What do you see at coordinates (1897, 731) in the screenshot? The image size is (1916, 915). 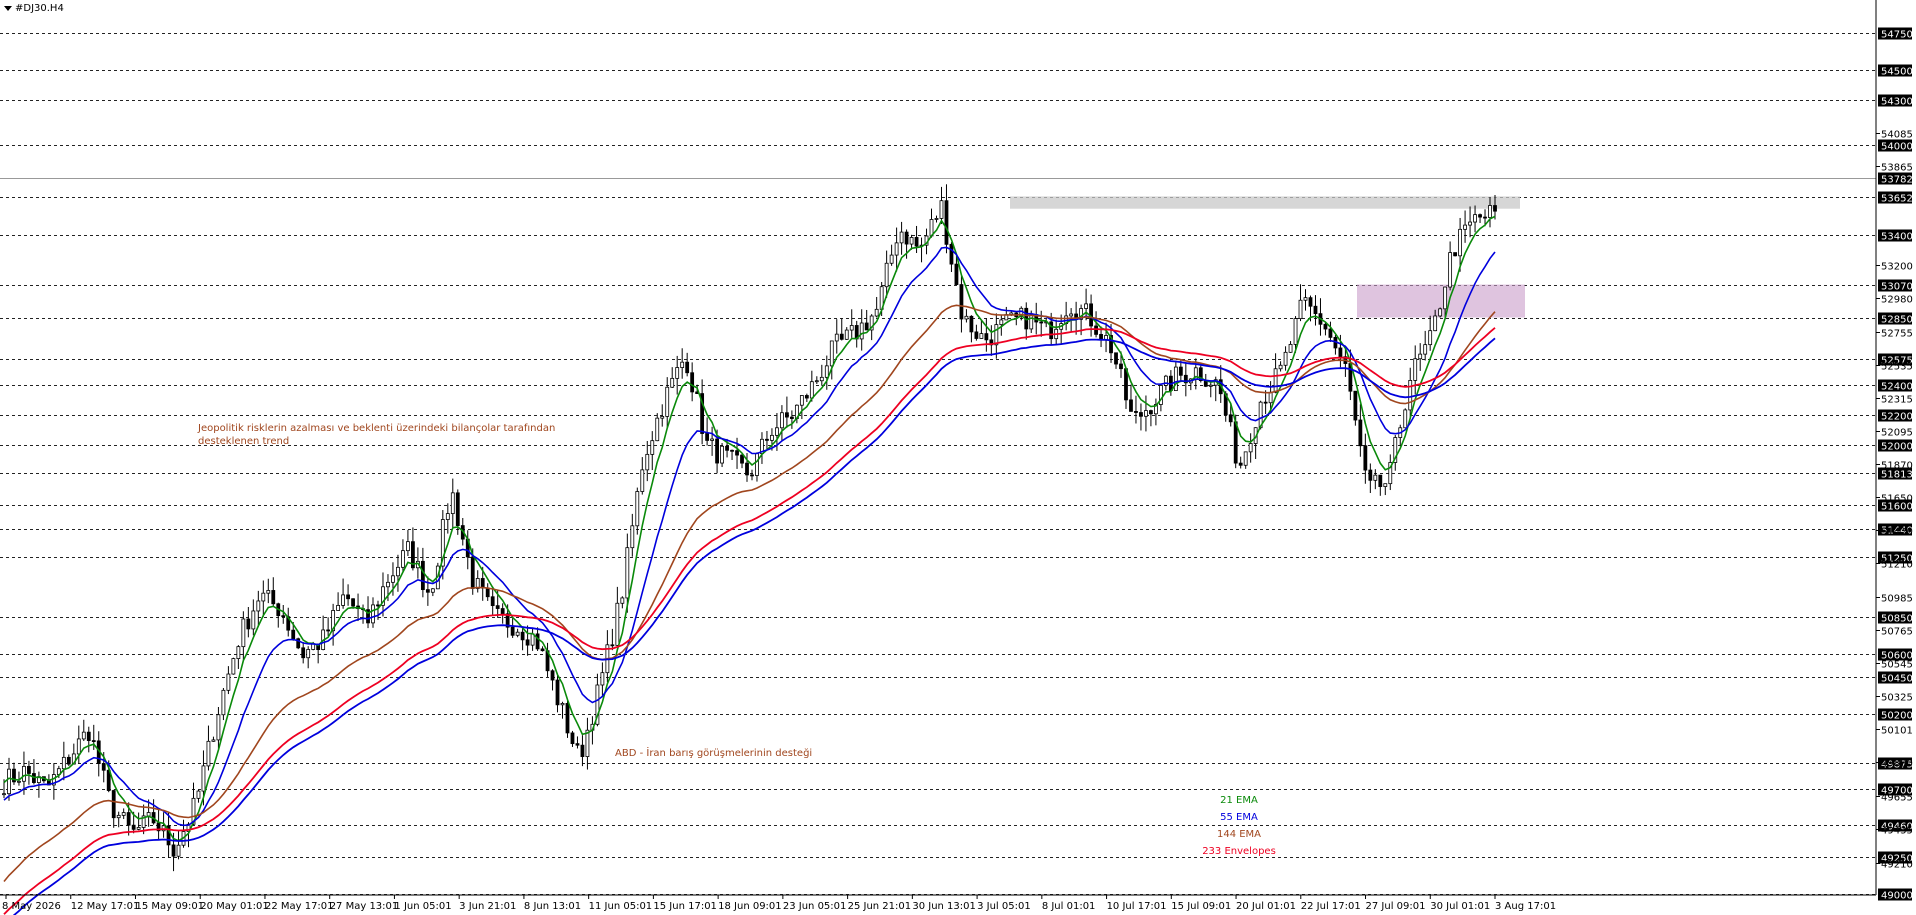 I see `price-tick-label: 50101` at bounding box center [1897, 731].